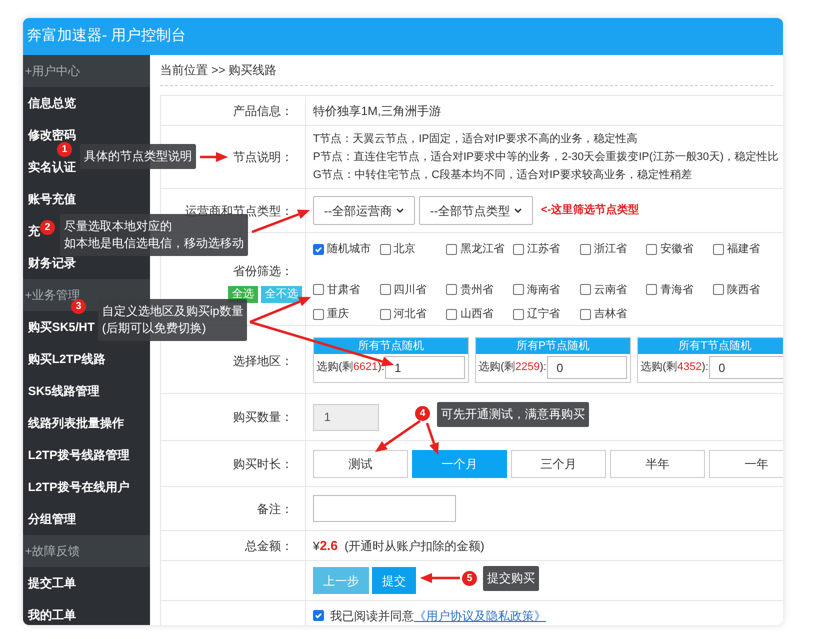 This screenshot has height=639, width=815. What do you see at coordinates (558, 464) in the screenshot?
I see `duration-tab: 三个月` at bounding box center [558, 464].